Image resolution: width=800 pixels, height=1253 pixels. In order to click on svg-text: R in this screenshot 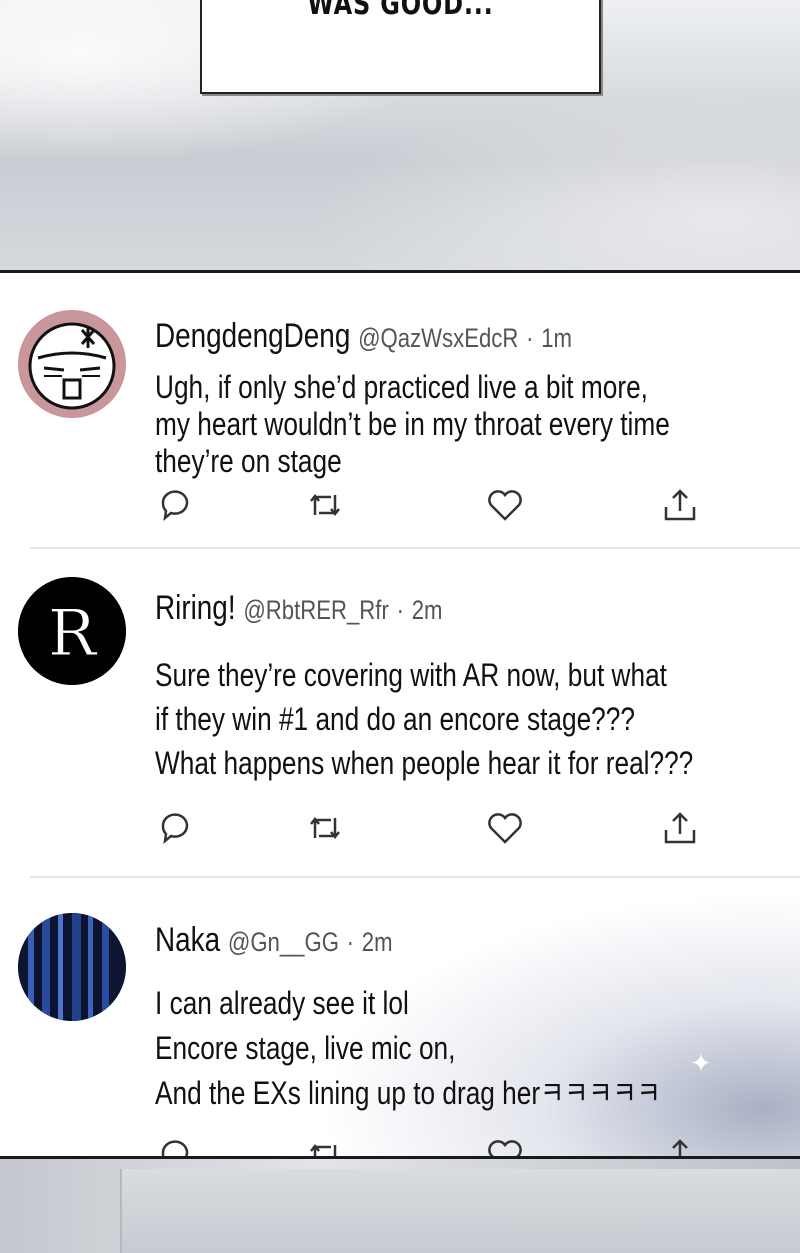, I will do `click(73, 634)`.